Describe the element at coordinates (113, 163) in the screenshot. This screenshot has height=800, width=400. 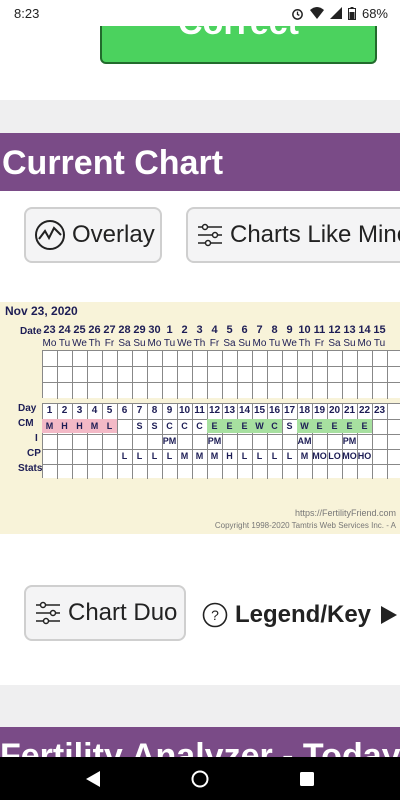
I see `section-title: Current Chart` at that location.